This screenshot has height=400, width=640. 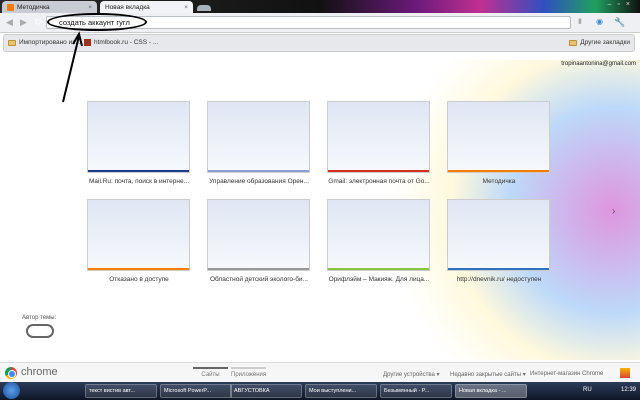 I want to click on next-page-arrow: ›, so click(x=613, y=211).